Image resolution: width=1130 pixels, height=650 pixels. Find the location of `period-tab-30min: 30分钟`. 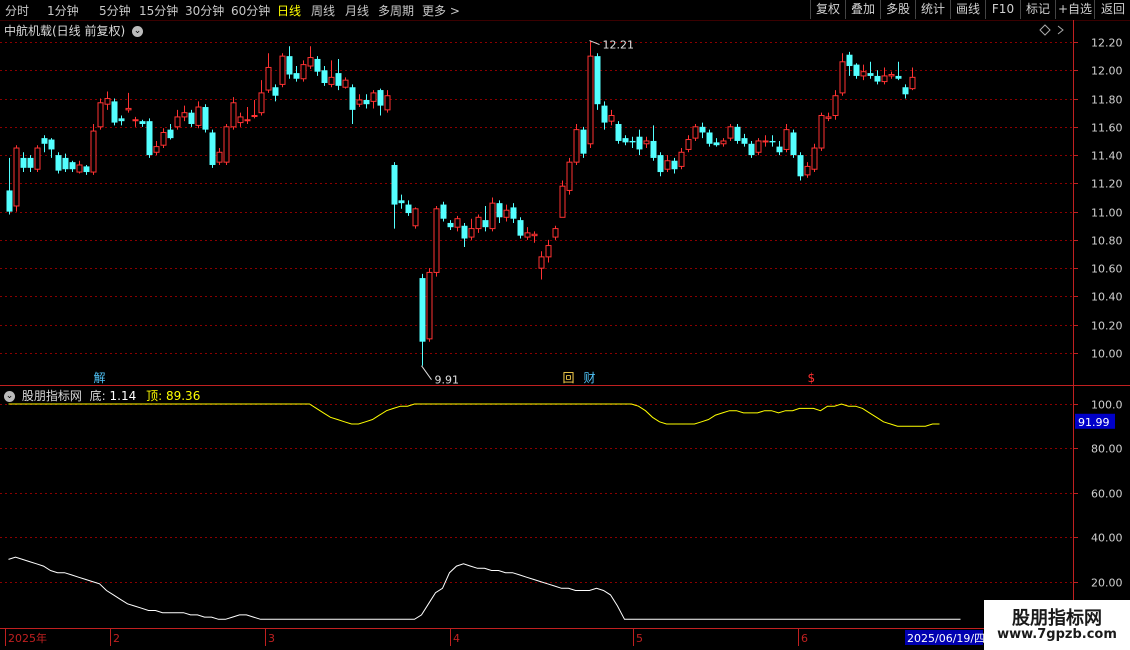

period-tab-30min: 30分钟 is located at coordinates (204, 10).